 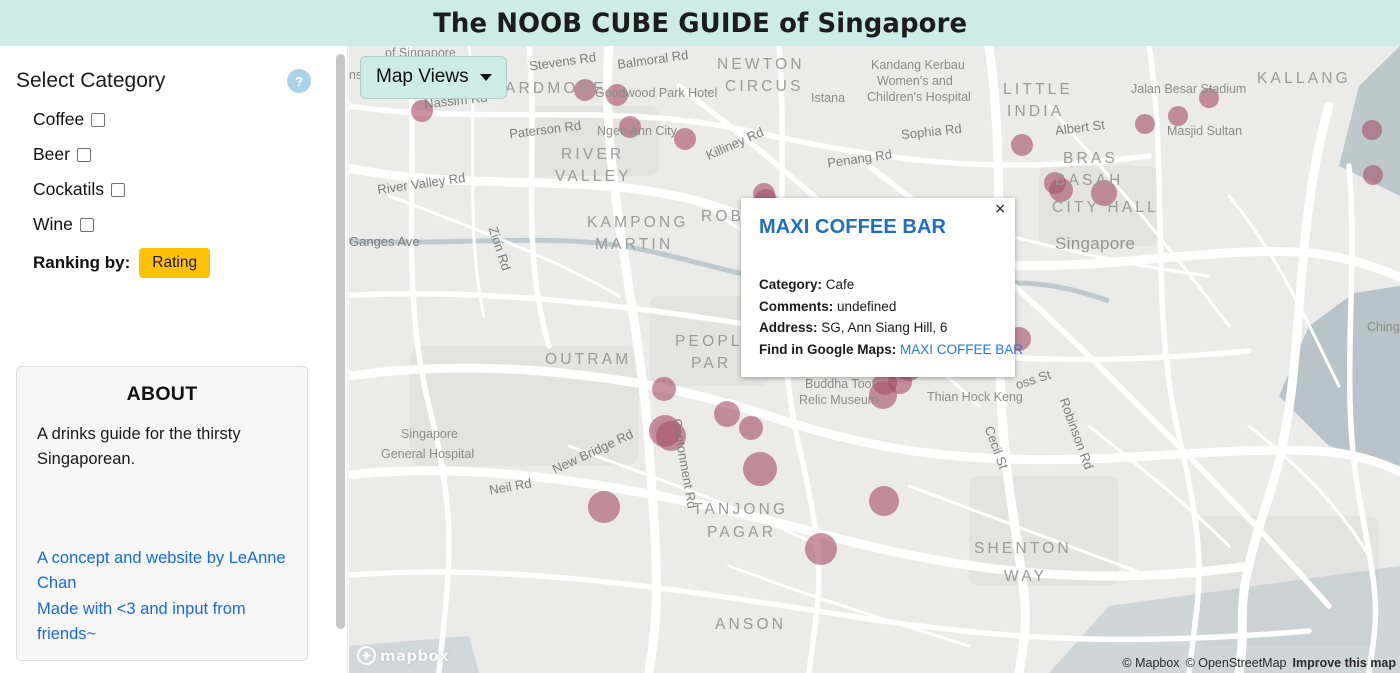 What do you see at coordinates (98, 119) in the screenshot?
I see `category-checkbox-coffee` at bounding box center [98, 119].